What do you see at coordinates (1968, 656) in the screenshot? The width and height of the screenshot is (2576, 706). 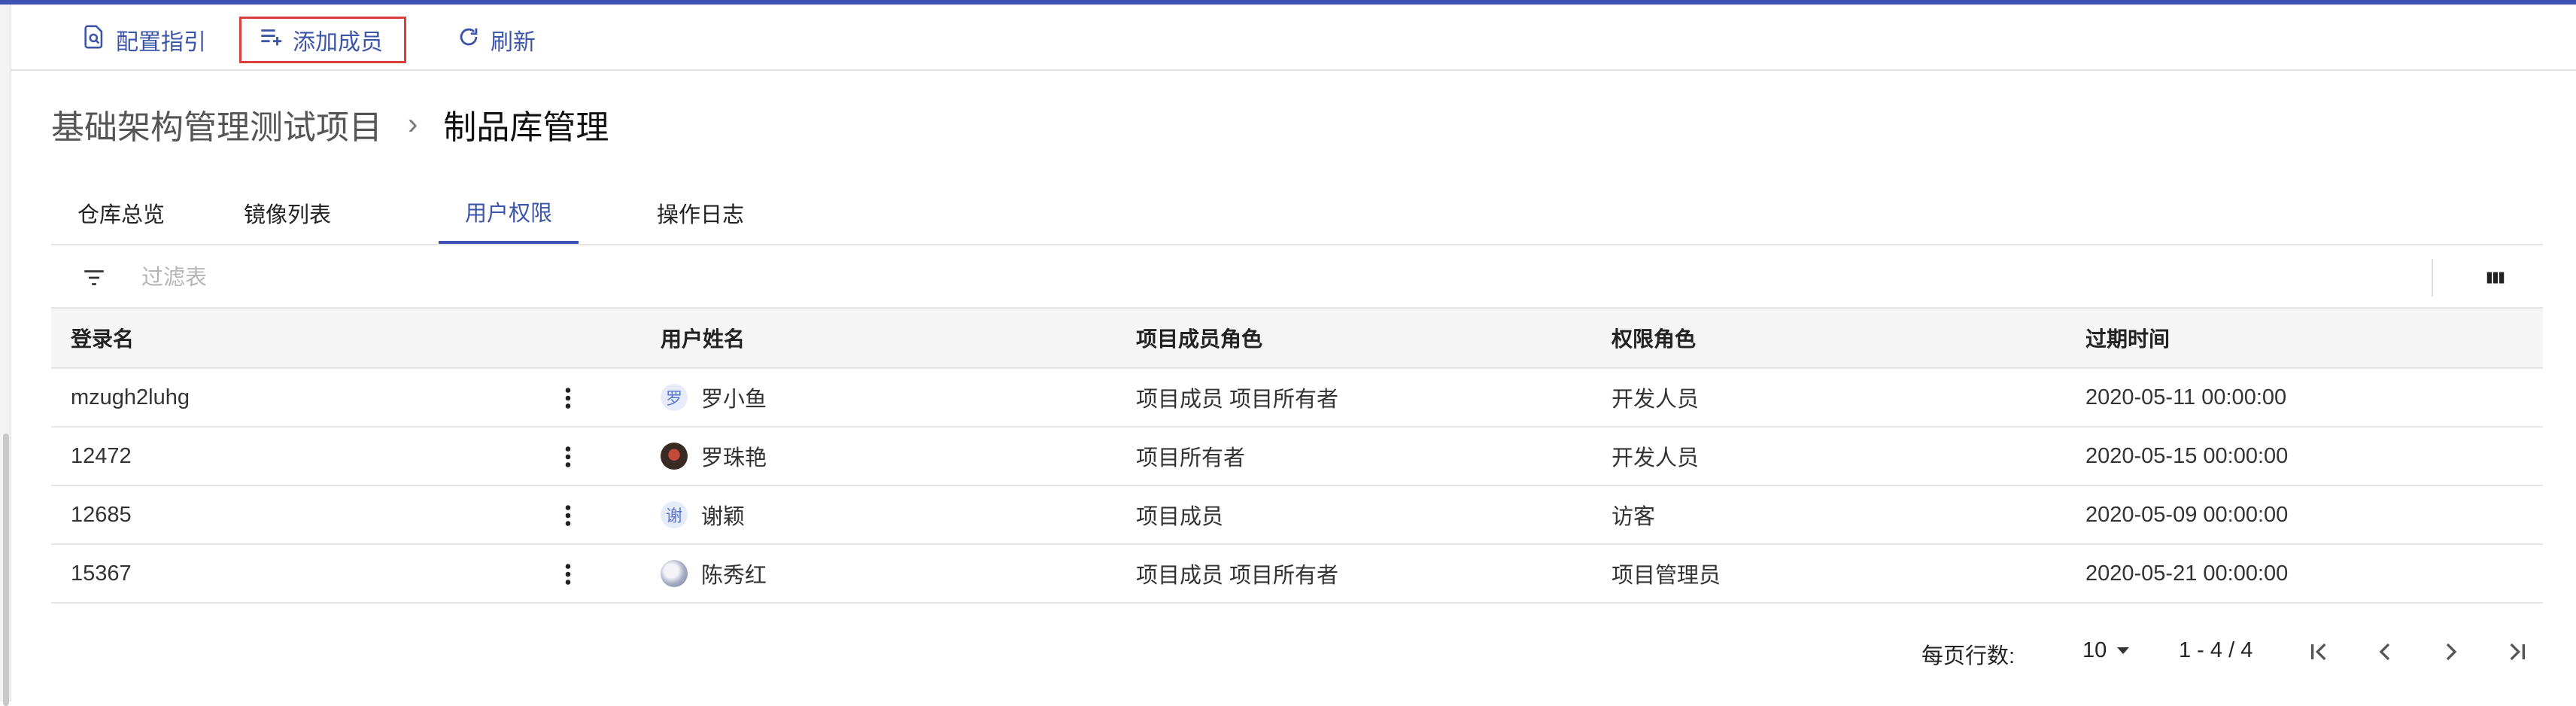 I see `rows-per-page-label: 每页行数:` at bounding box center [1968, 656].